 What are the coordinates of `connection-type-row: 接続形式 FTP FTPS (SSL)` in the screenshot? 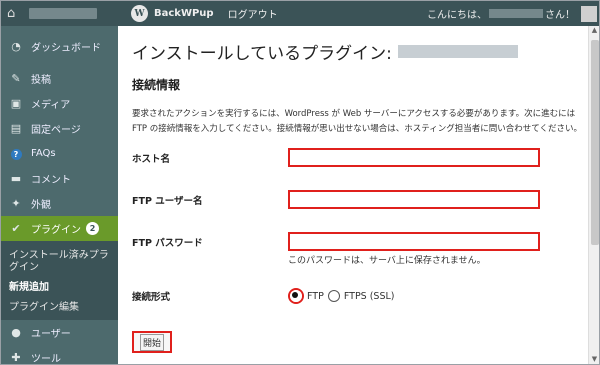 It's located at (265, 296).